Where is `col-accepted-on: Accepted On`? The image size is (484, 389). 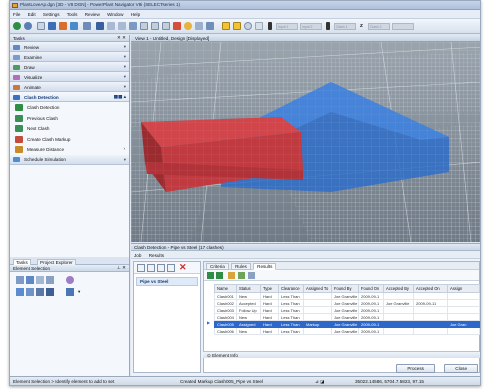
col-accepted-on: Accepted On is located at coordinates (430, 288).